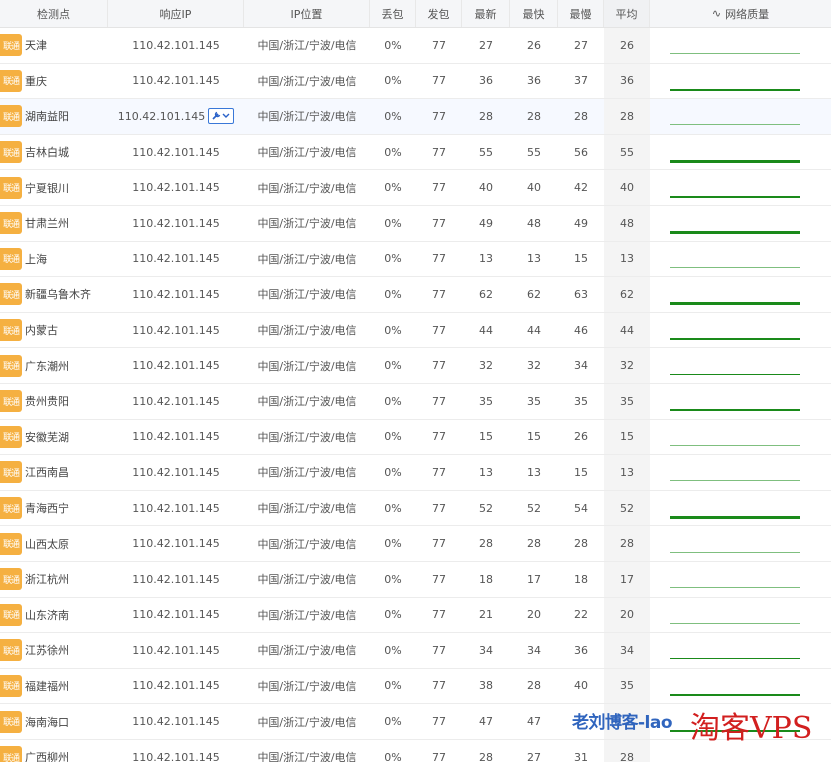  I want to click on avg-cell: 15, so click(627, 437).